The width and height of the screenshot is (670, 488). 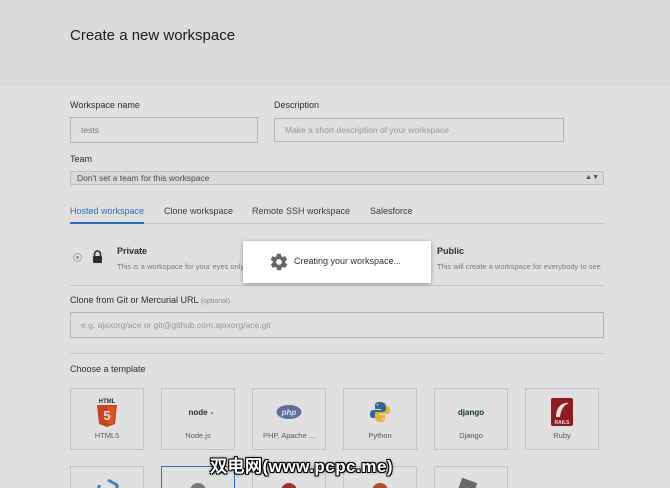 What do you see at coordinates (302, 466) in the screenshot?
I see `watermark: 双电网(www.pcpc.me)` at bounding box center [302, 466].